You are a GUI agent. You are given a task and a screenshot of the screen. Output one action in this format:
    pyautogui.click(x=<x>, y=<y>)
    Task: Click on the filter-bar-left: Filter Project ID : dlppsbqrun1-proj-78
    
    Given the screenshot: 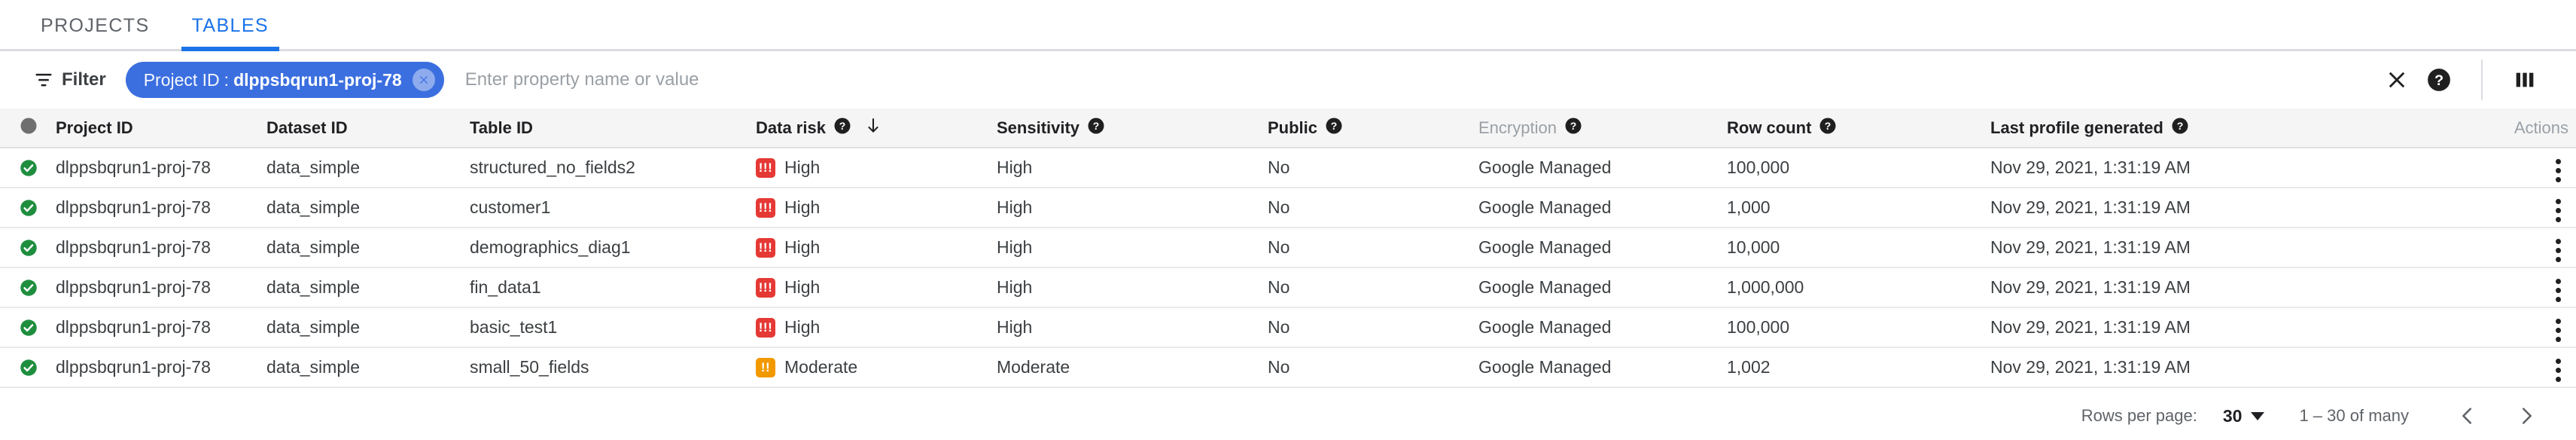 What is the action you would take?
    pyautogui.click(x=1203, y=80)
    